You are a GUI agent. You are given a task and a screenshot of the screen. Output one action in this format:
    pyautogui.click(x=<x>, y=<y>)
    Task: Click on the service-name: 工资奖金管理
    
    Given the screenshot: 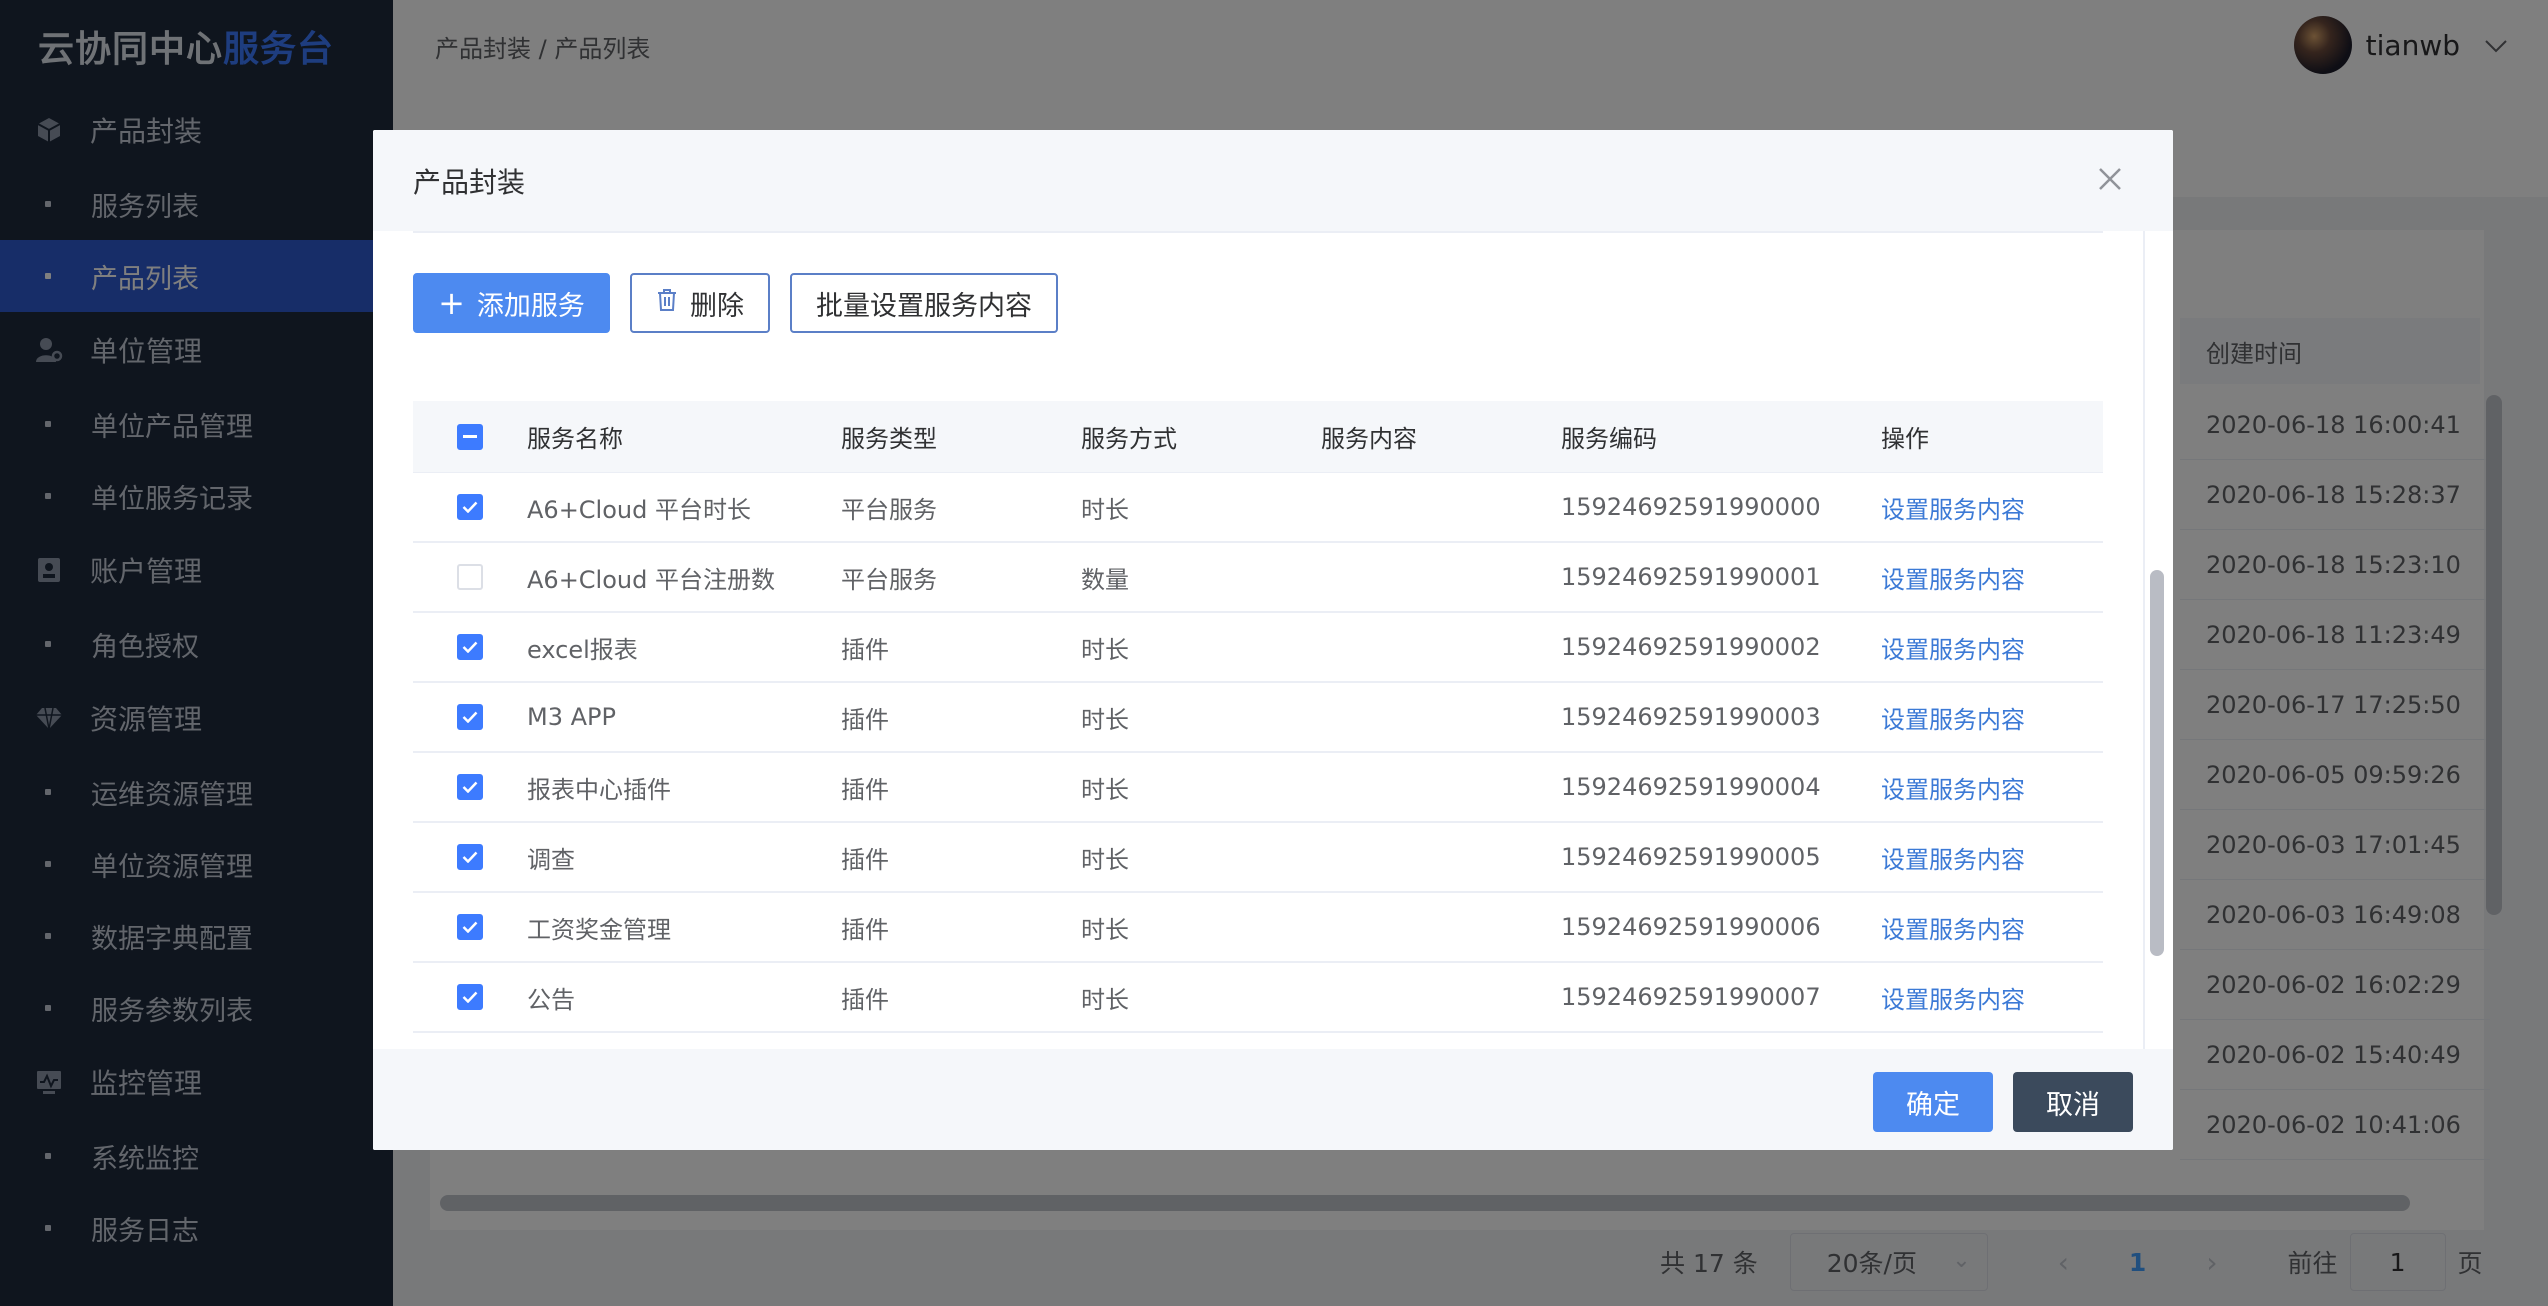 What is the action you would take?
    pyautogui.click(x=599, y=929)
    